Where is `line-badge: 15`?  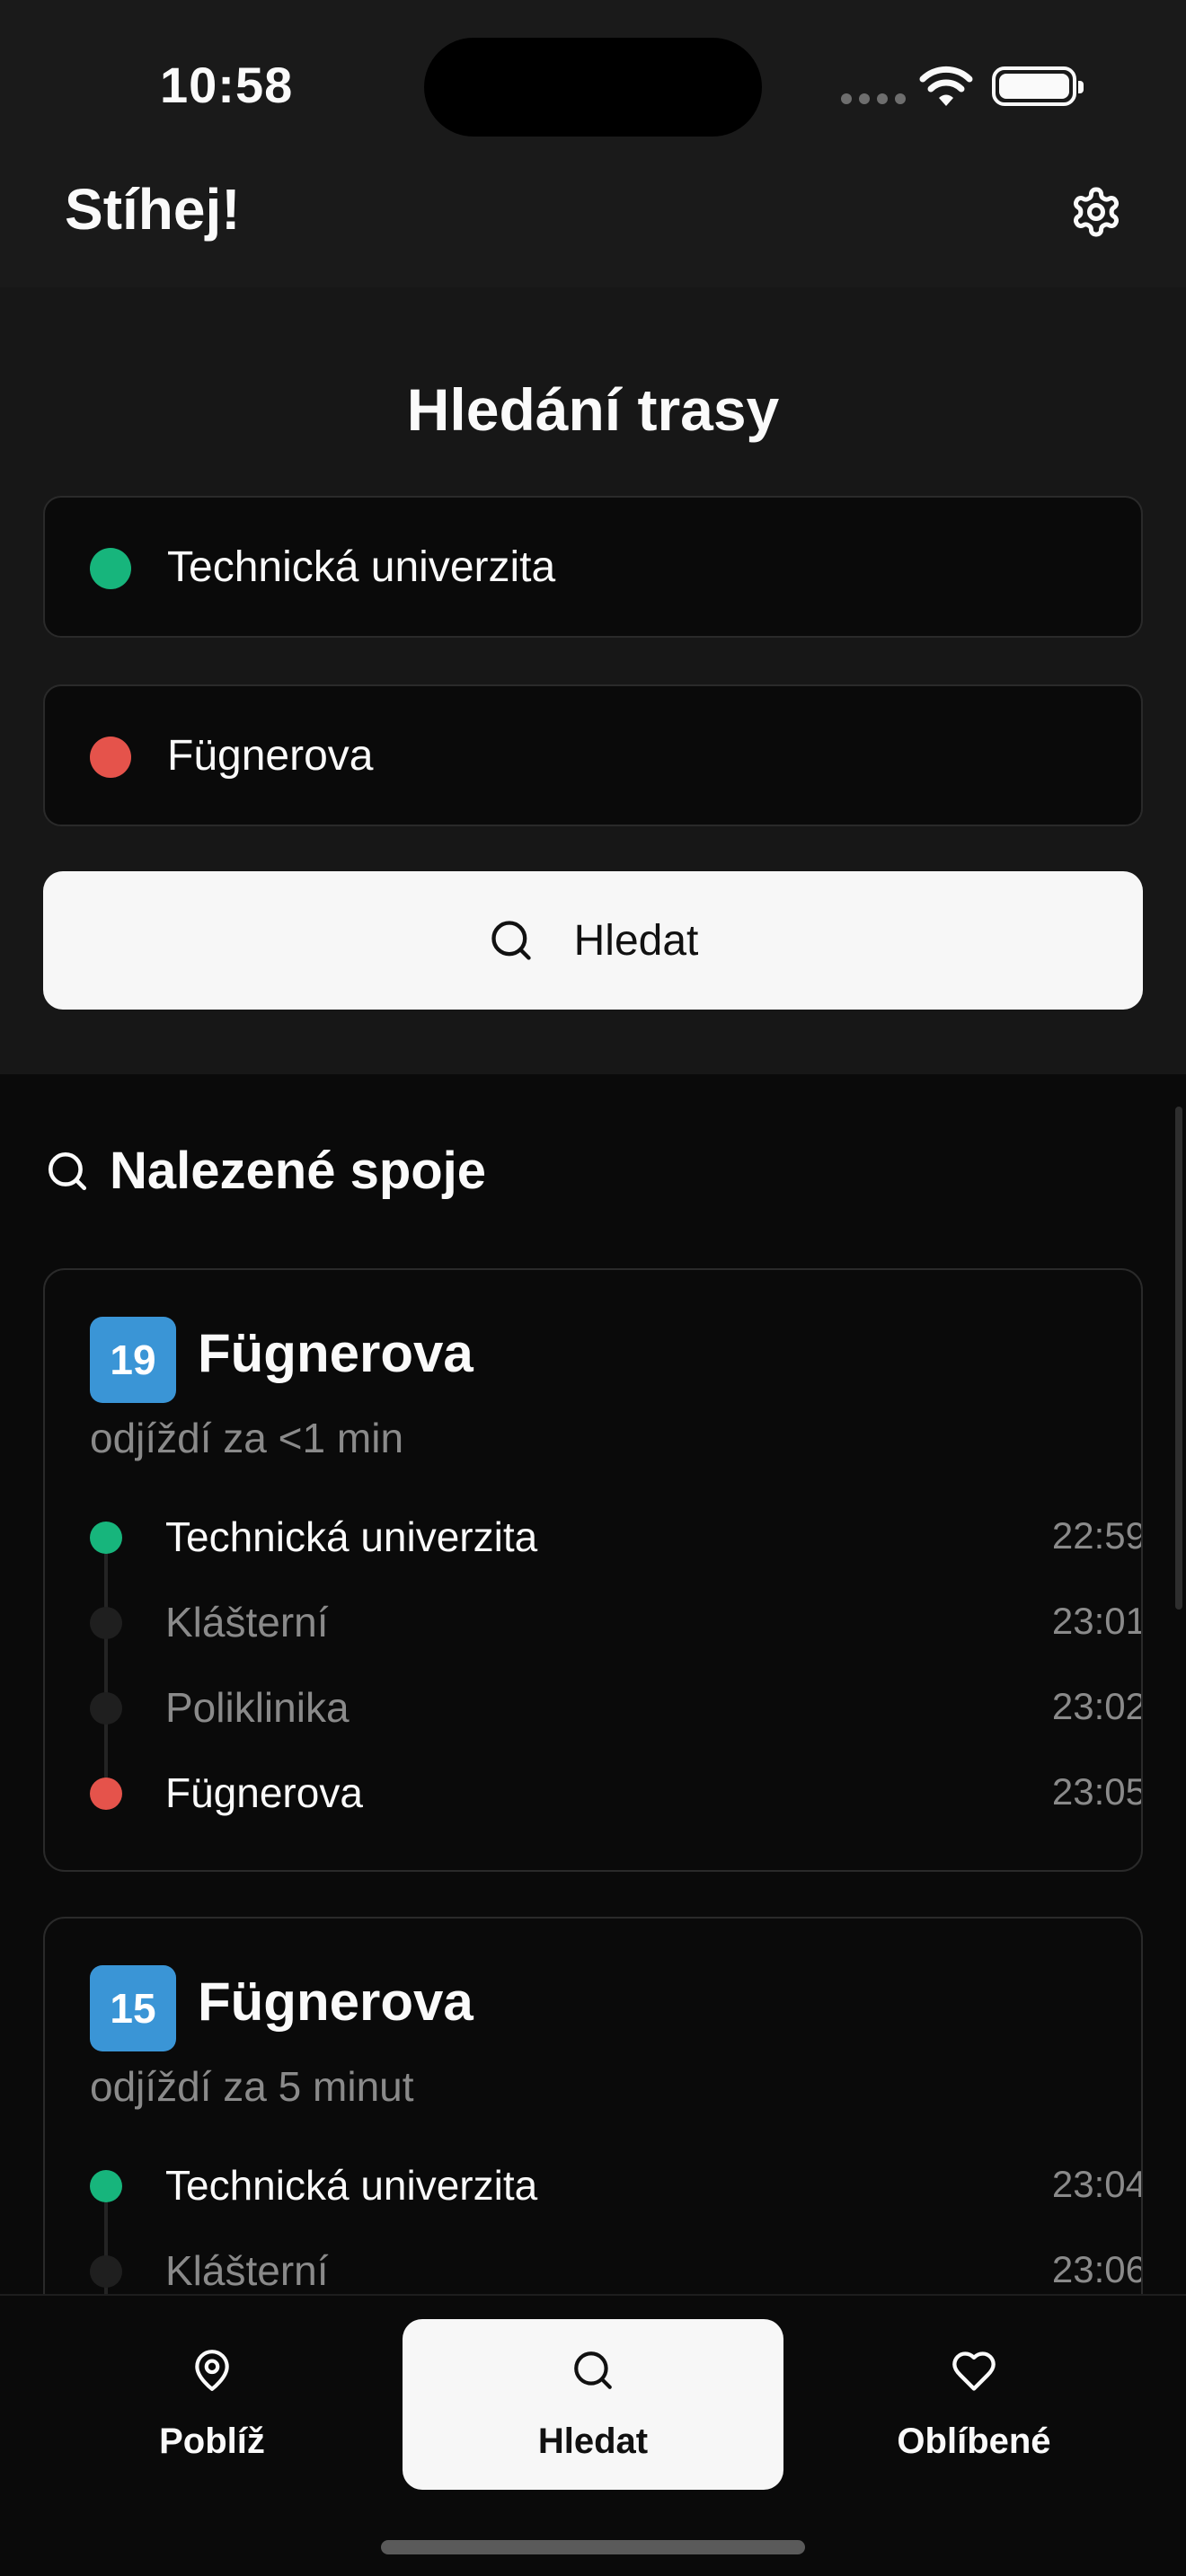 line-badge: 15 is located at coordinates (133, 2008).